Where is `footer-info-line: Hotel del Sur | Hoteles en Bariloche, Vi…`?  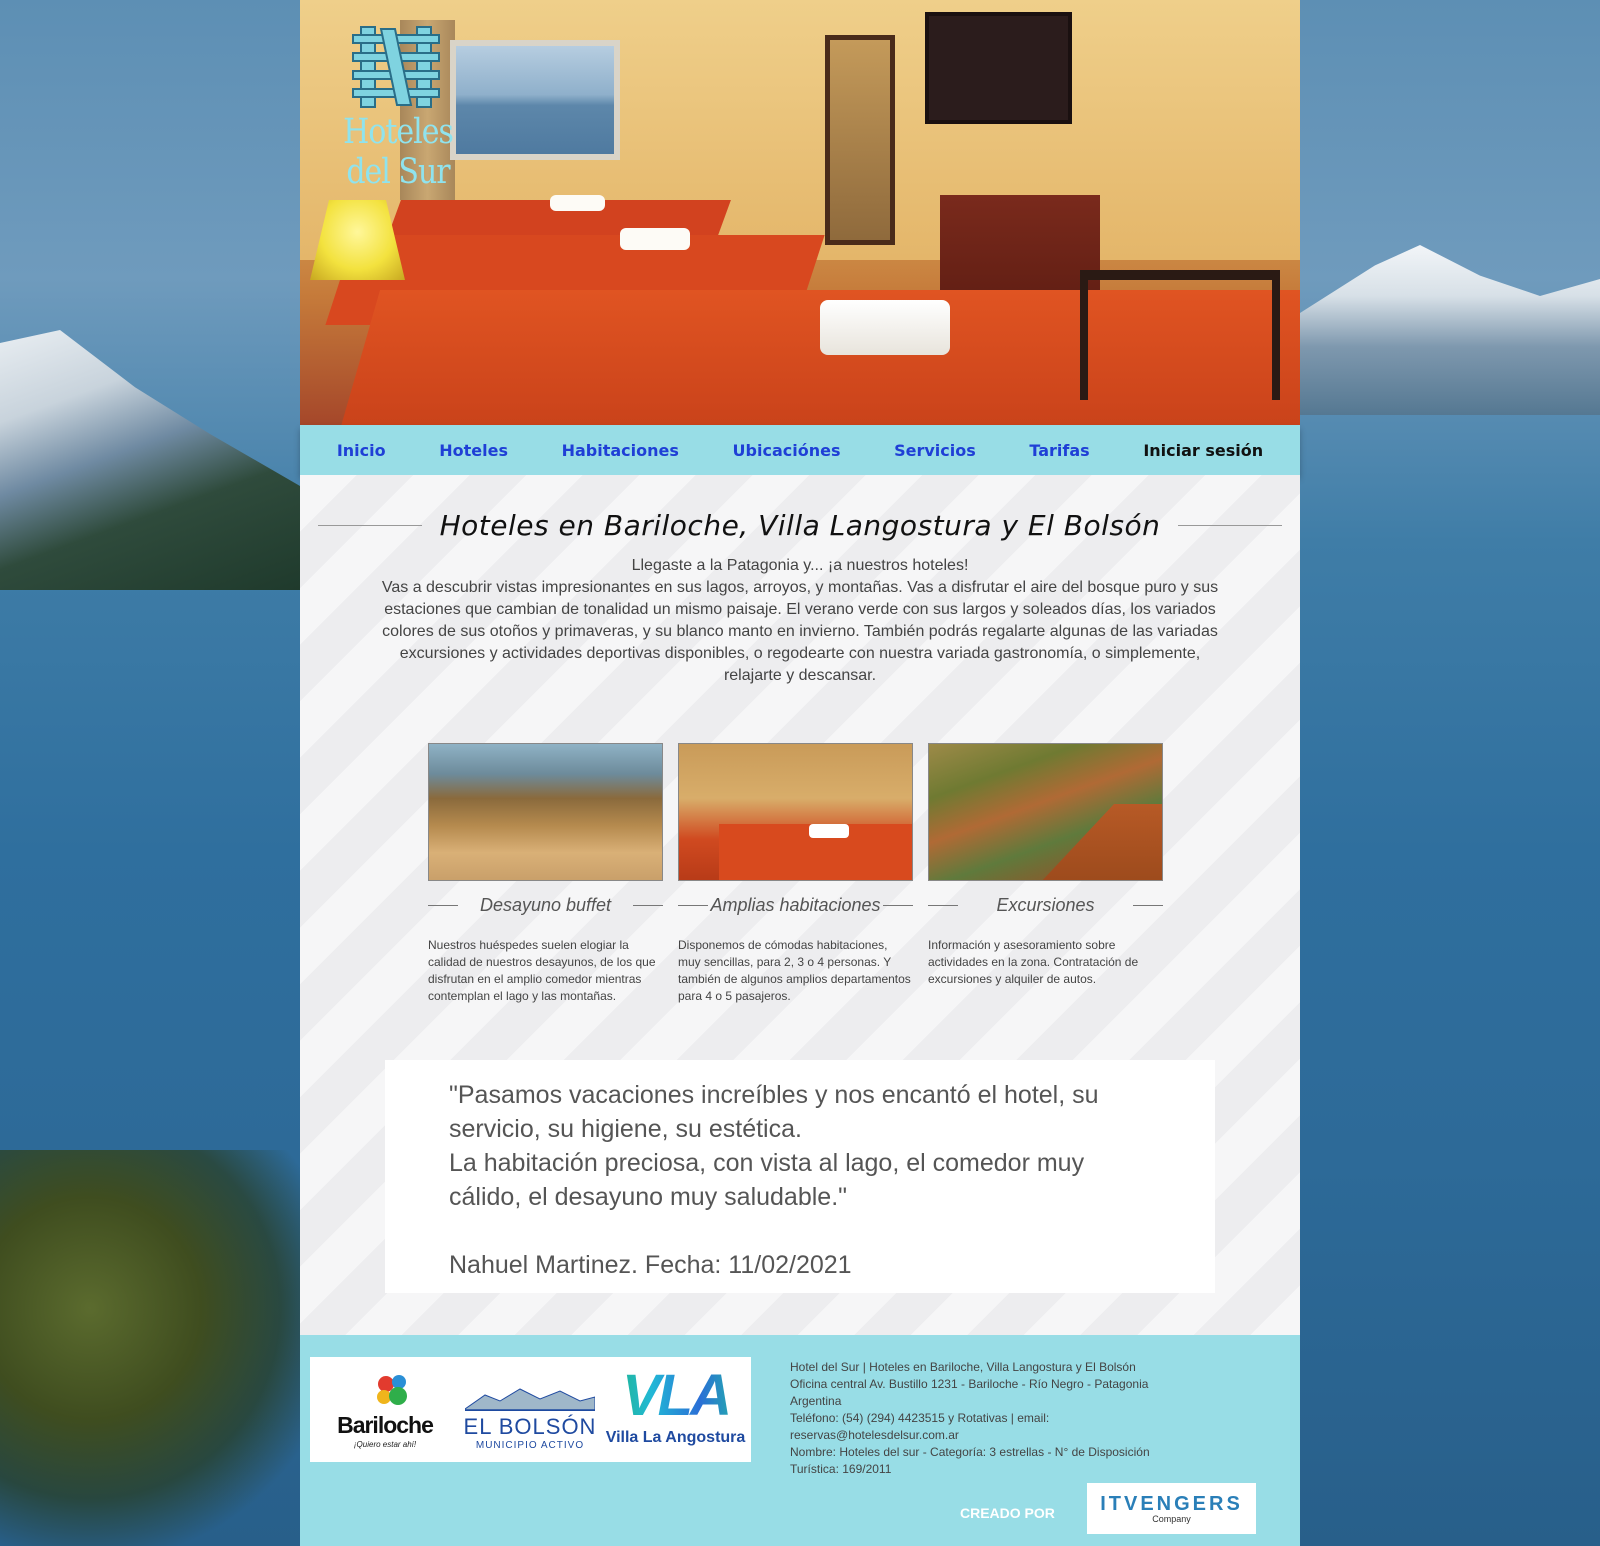 footer-info-line: Hotel del Sur | Hoteles en Bariloche, Vi… is located at coordinates (963, 1367).